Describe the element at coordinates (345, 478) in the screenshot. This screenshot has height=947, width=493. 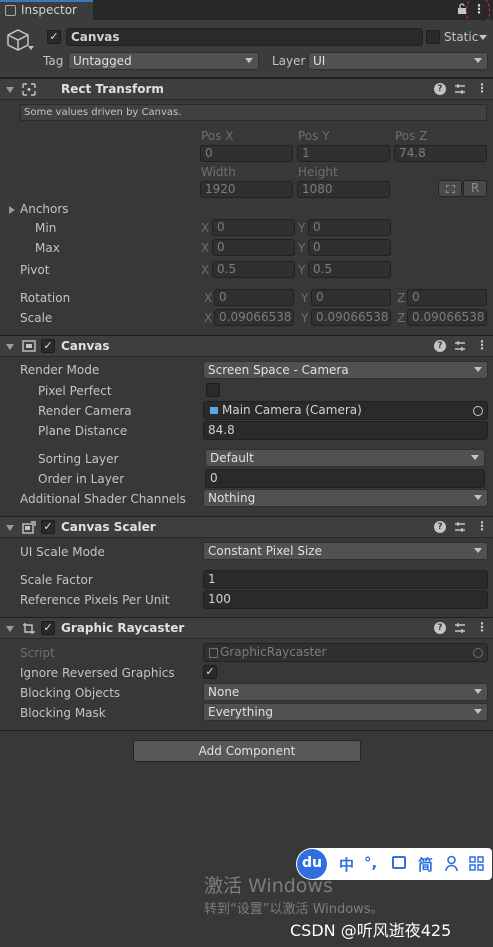
I see `order-in-layer-field: 0` at that location.